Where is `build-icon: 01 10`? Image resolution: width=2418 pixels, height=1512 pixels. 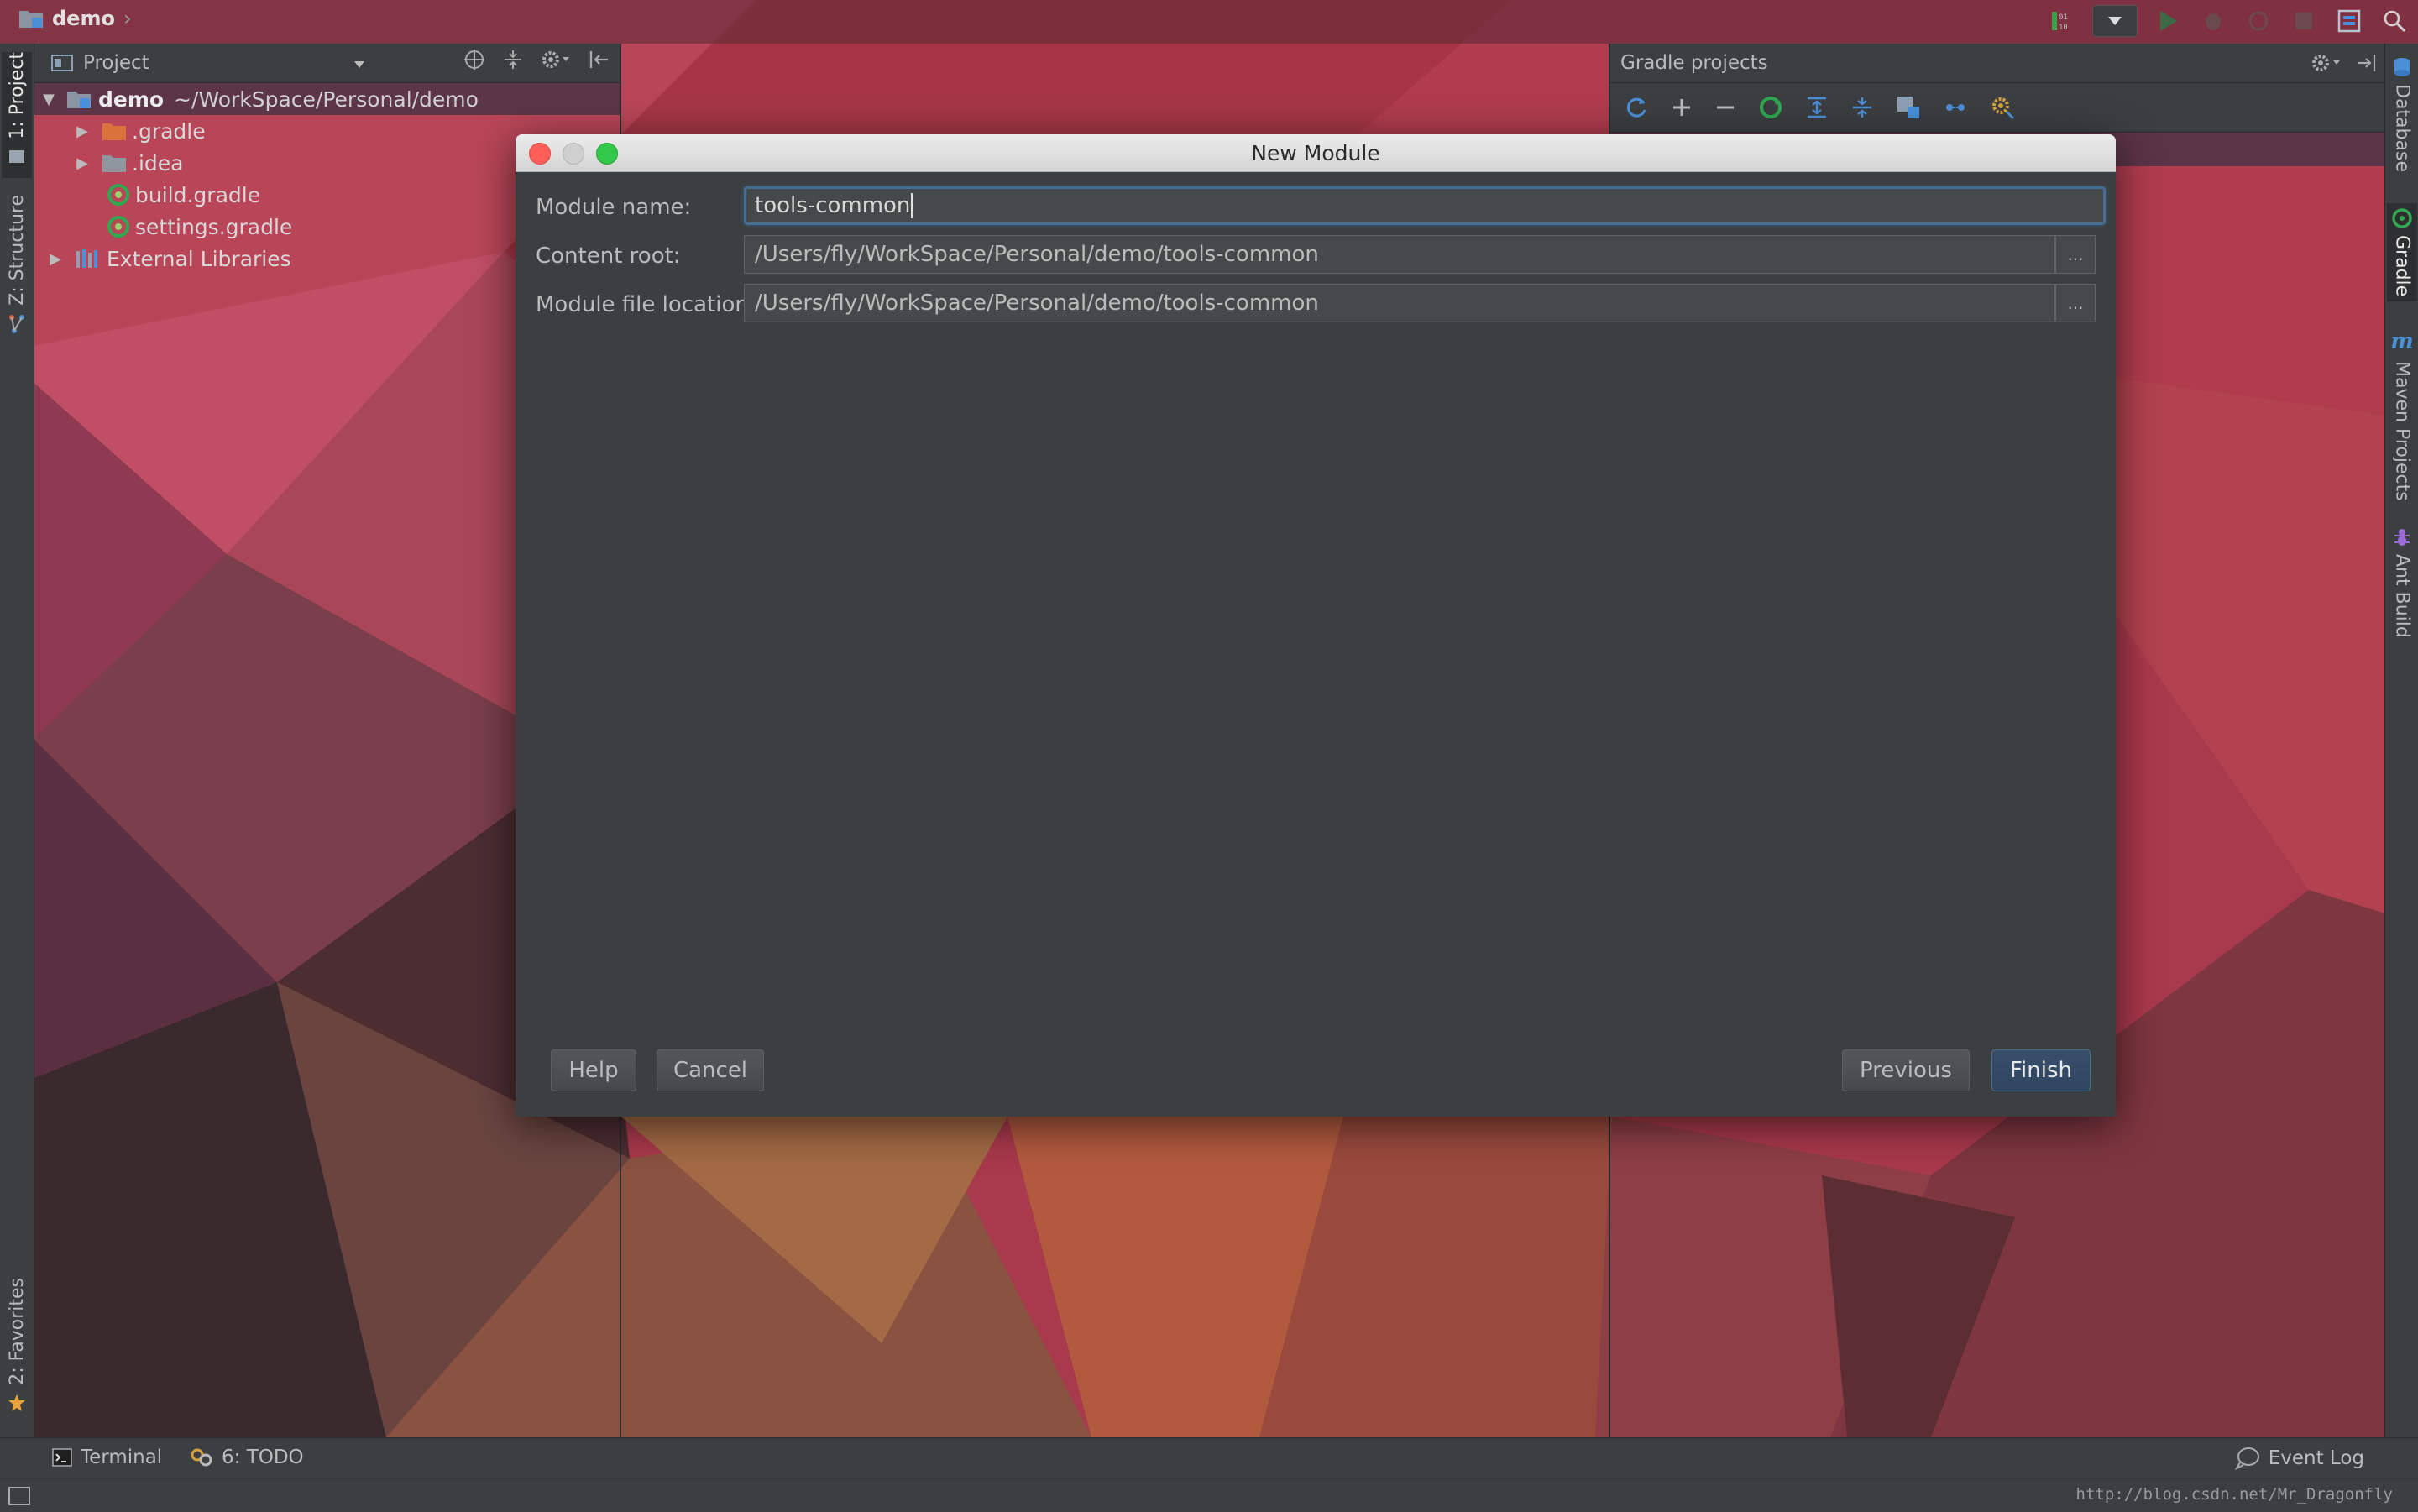
build-icon: 01 10 is located at coordinates (2062, 21).